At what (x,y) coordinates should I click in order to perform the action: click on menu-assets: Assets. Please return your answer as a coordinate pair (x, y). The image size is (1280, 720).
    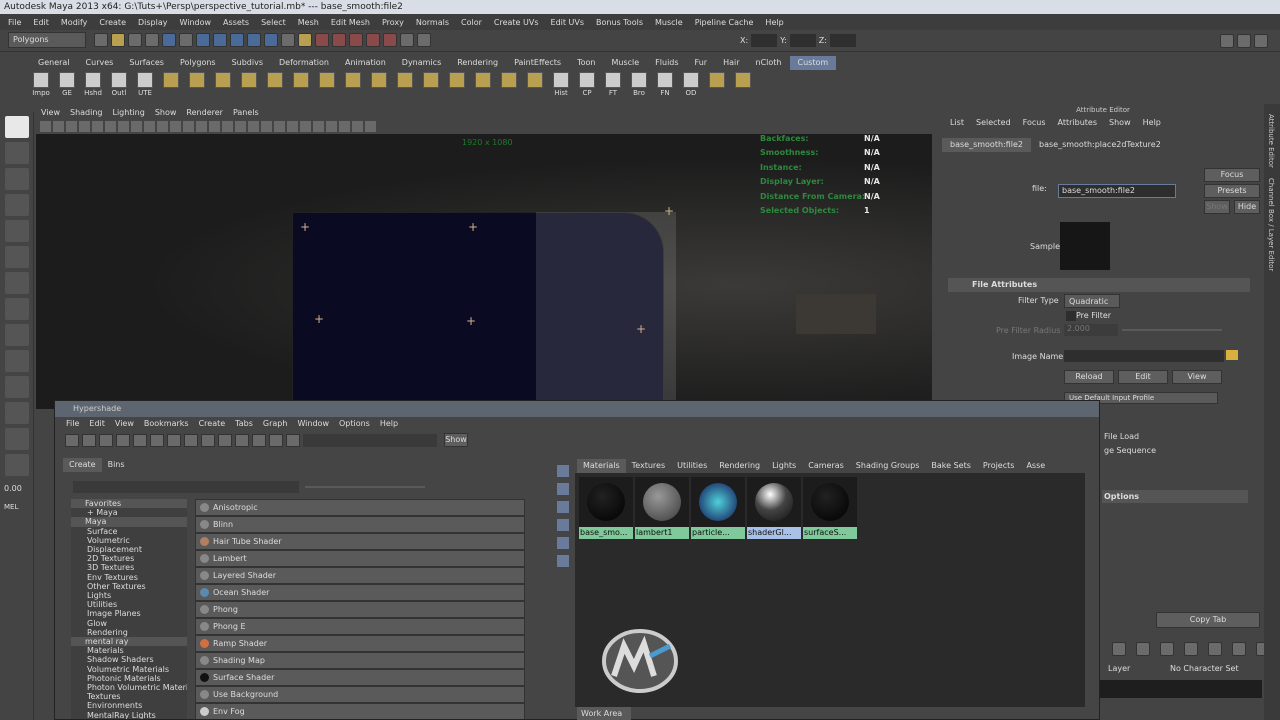
    Looking at the image, I should click on (236, 22).